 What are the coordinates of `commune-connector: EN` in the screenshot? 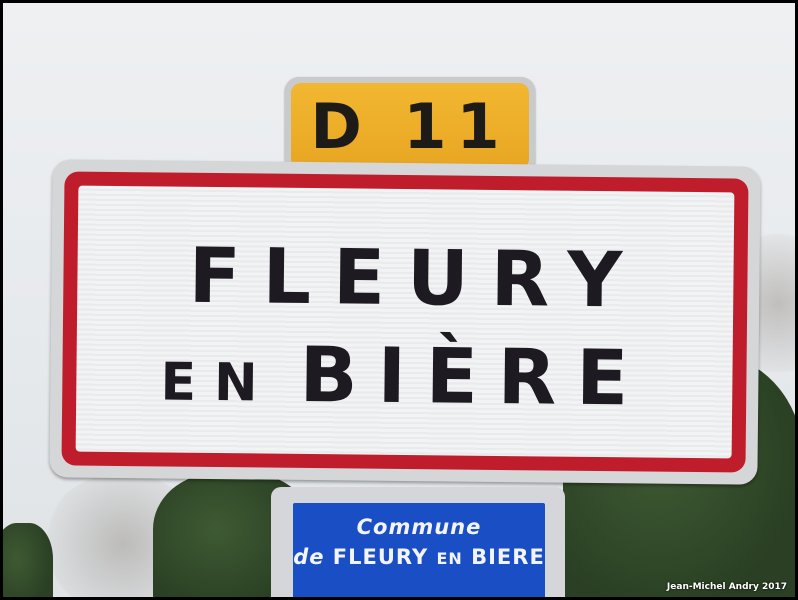 It's located at (449, 558).